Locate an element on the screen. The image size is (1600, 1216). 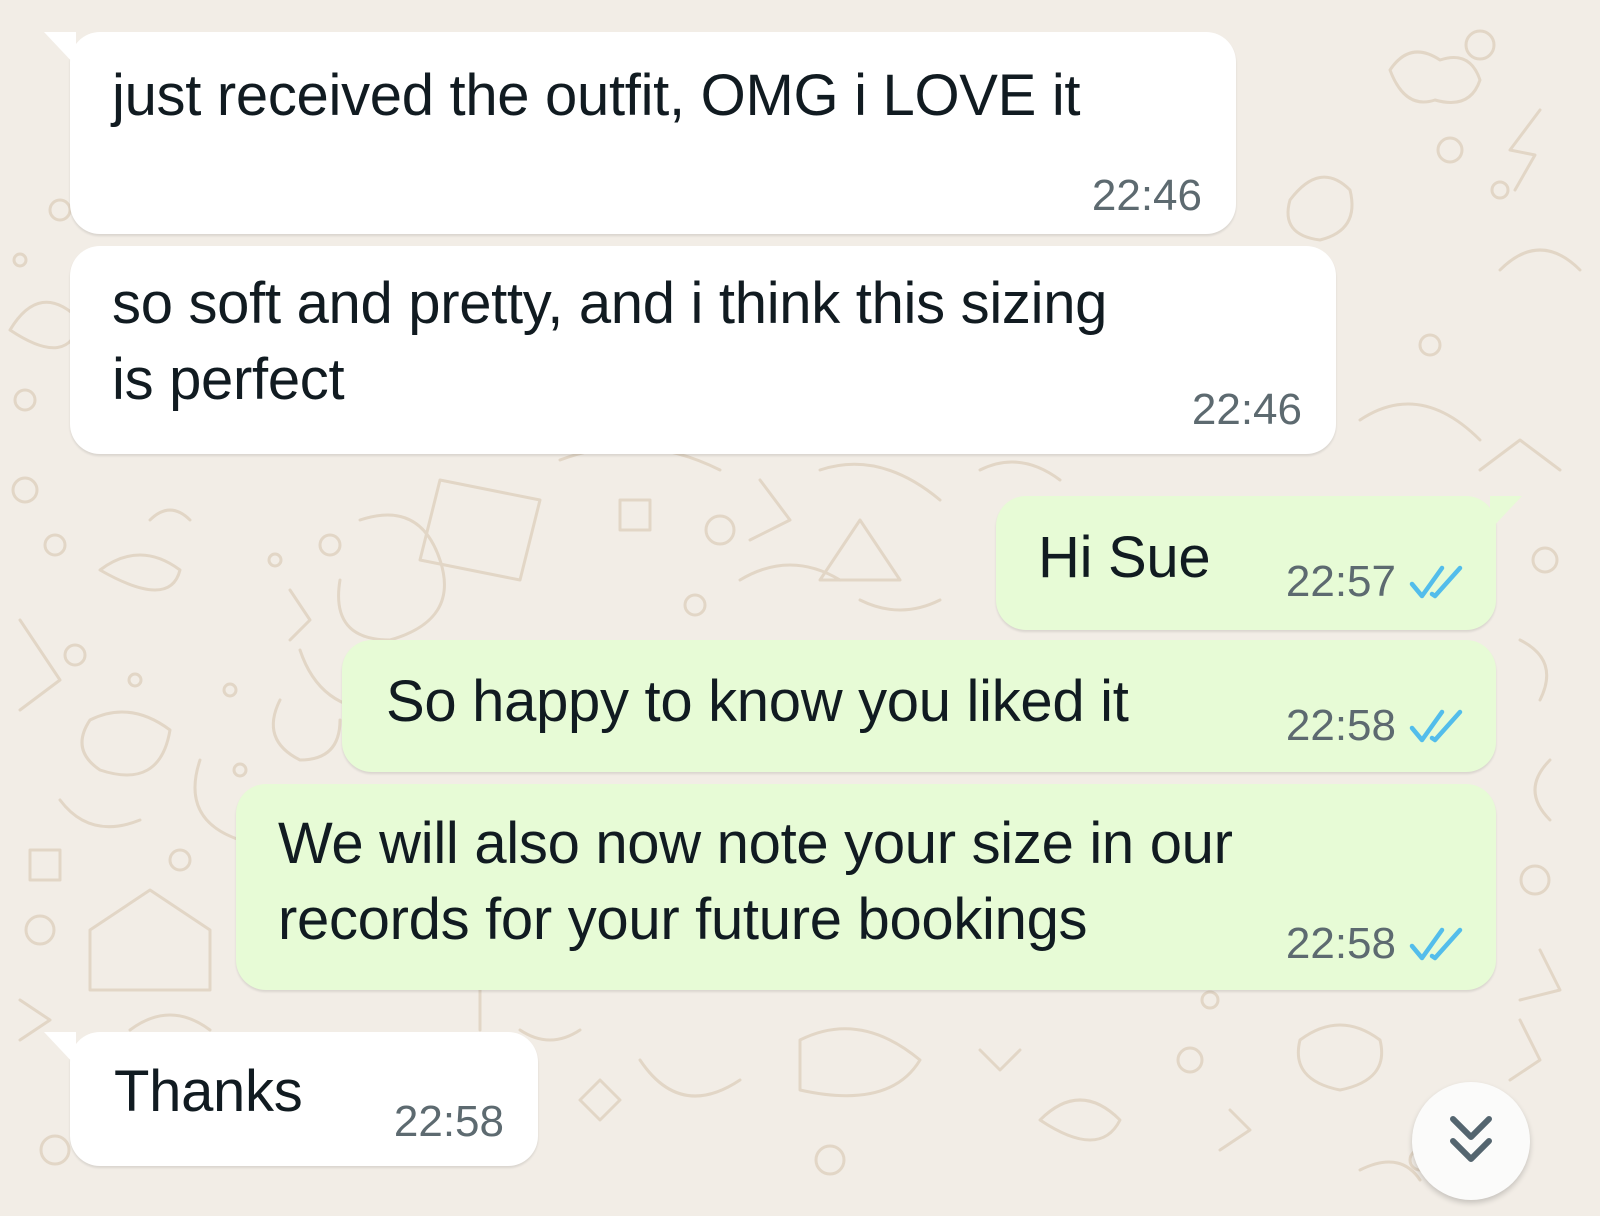
message-bubble-incoming: Thanks 22:58 is located at coordinates (291, 1099).